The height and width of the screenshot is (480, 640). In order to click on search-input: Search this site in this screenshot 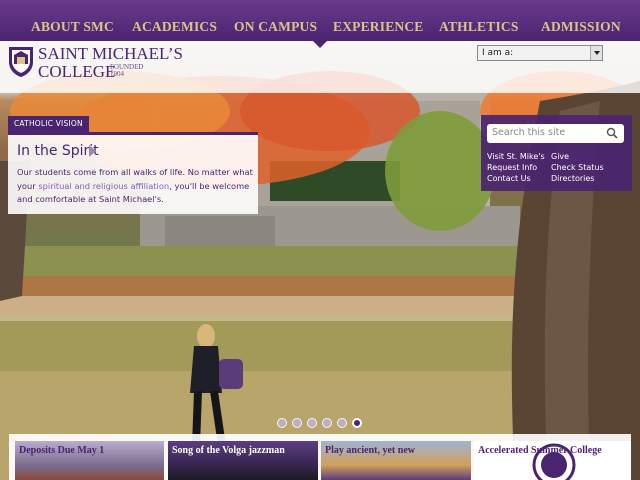, I will do `click(555, 133)`.